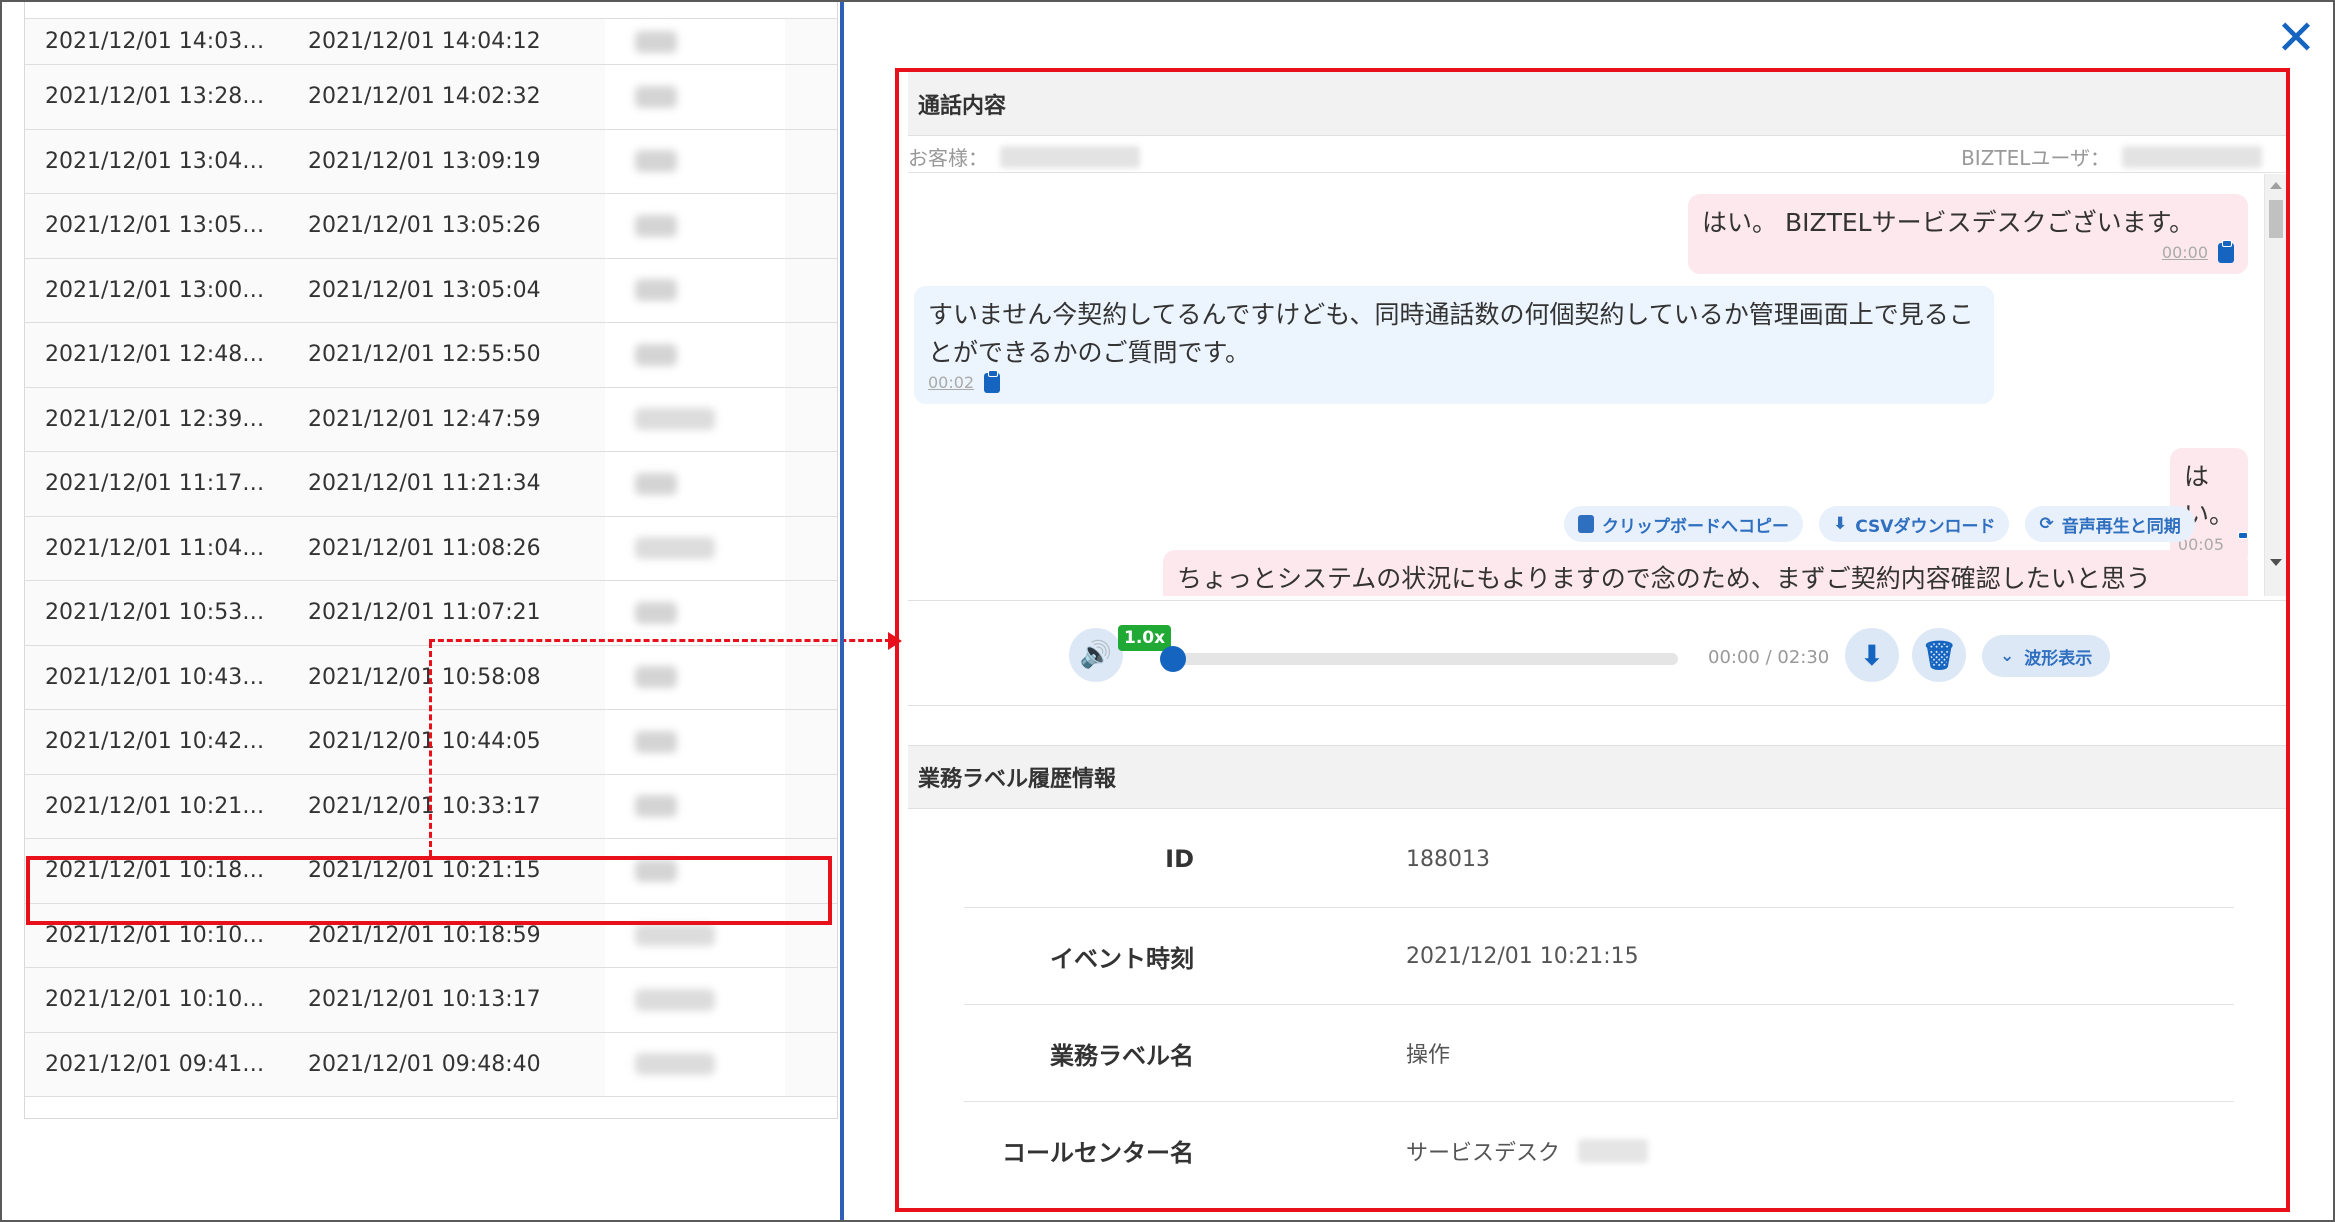  I want to click on table-row: 2021/12/01 11:17… 2021/12/01 11:21:34, so click(431, 484).